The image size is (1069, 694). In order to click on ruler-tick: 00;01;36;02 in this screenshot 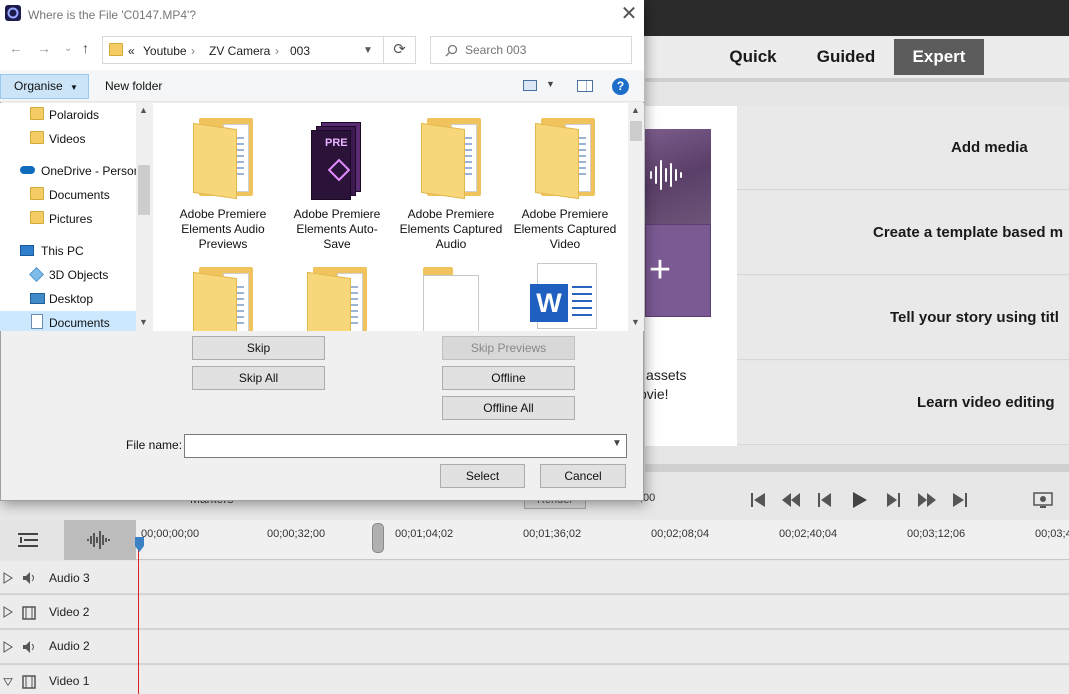, I will do `click(552, 534)`.